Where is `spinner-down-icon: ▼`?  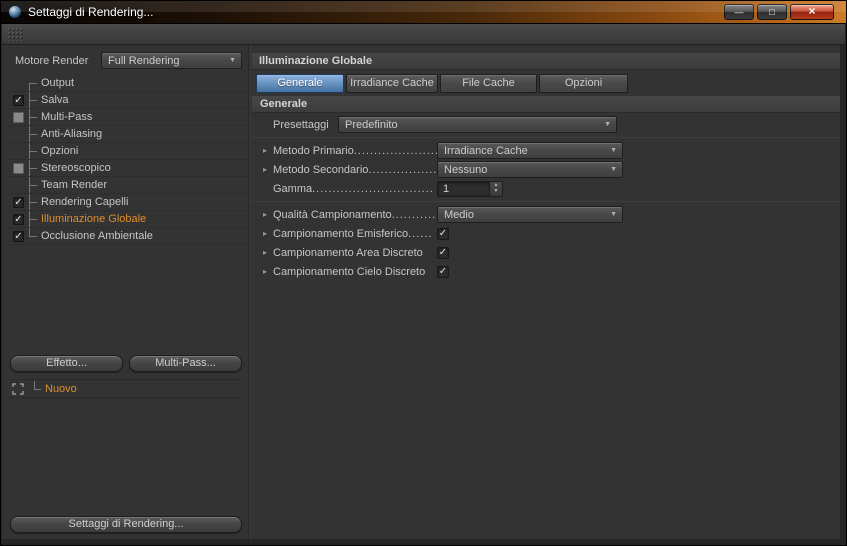 spinner-down-icon: ▼ is located at coordinates (496, 191).